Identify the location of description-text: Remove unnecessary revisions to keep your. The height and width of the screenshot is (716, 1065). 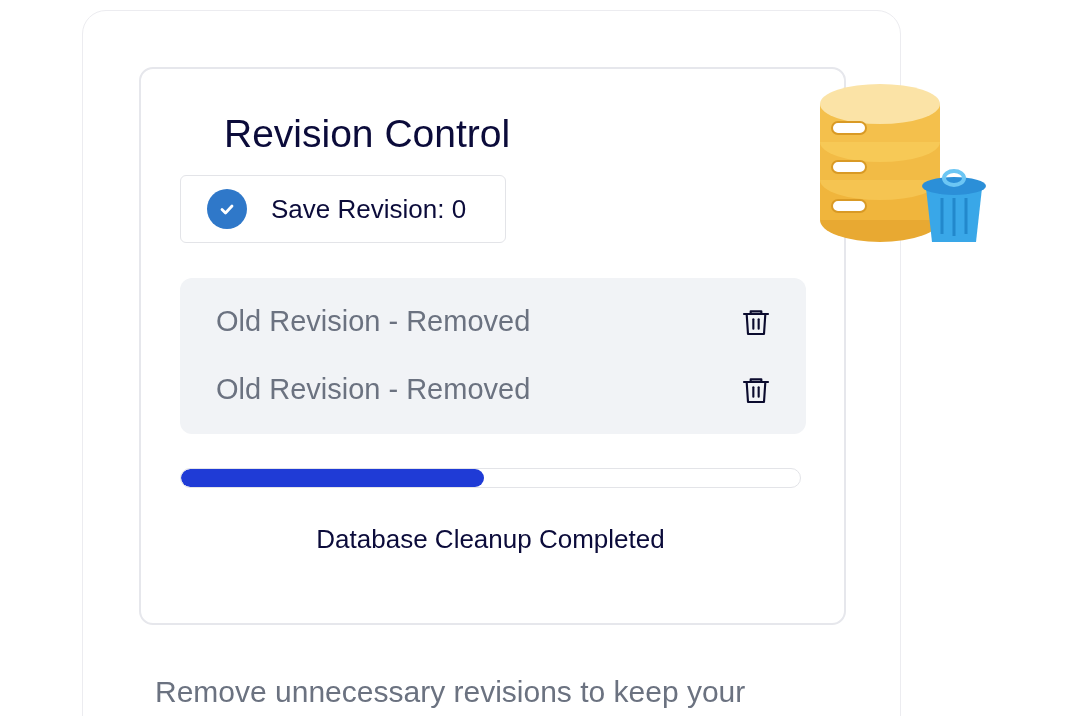
(451, 692).